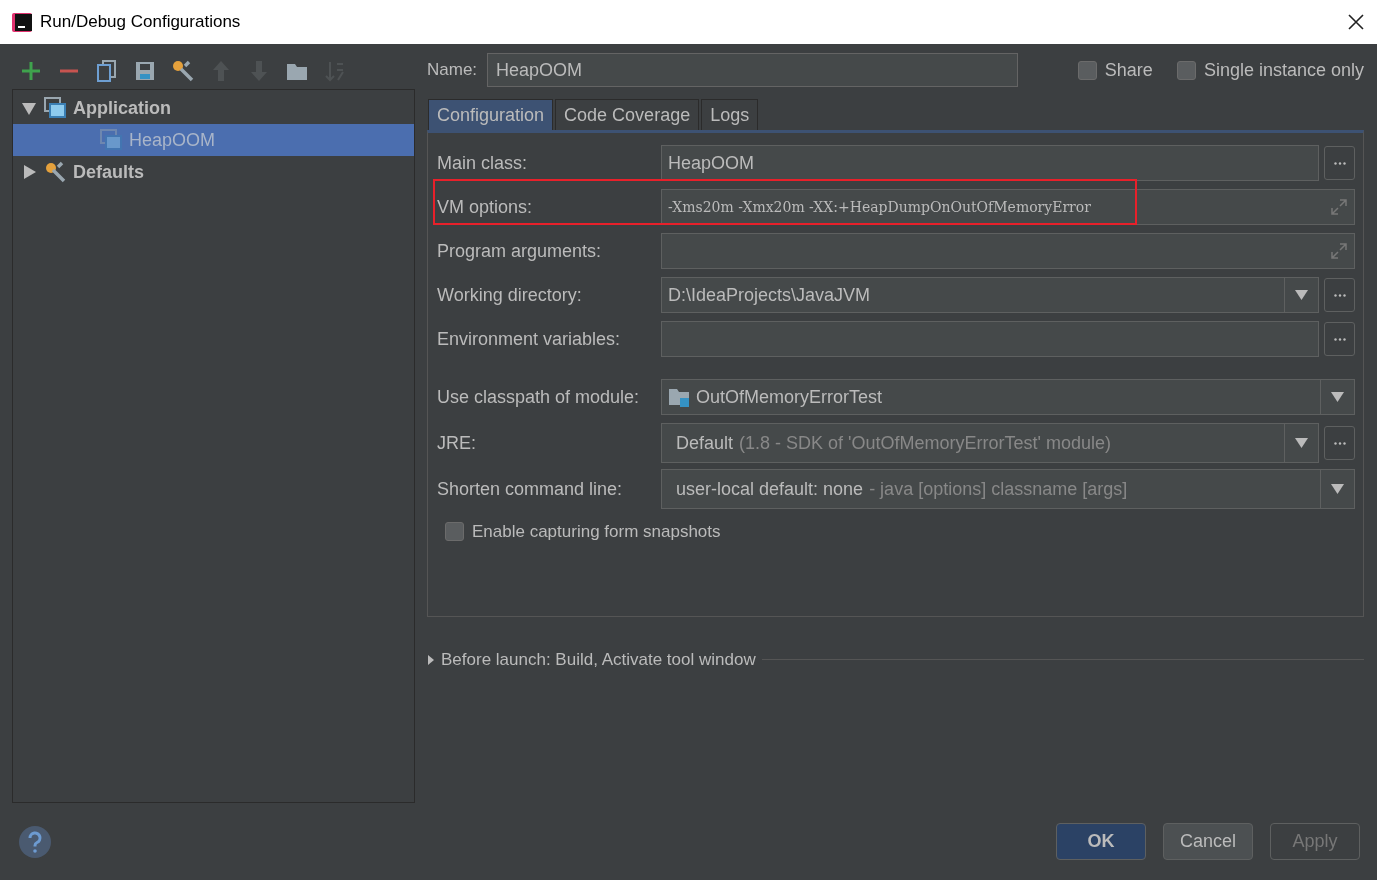 Image resolution: width=1377 pixels, height=880 pixels. I want to click on field-label: JRE:, so click(457, 443).